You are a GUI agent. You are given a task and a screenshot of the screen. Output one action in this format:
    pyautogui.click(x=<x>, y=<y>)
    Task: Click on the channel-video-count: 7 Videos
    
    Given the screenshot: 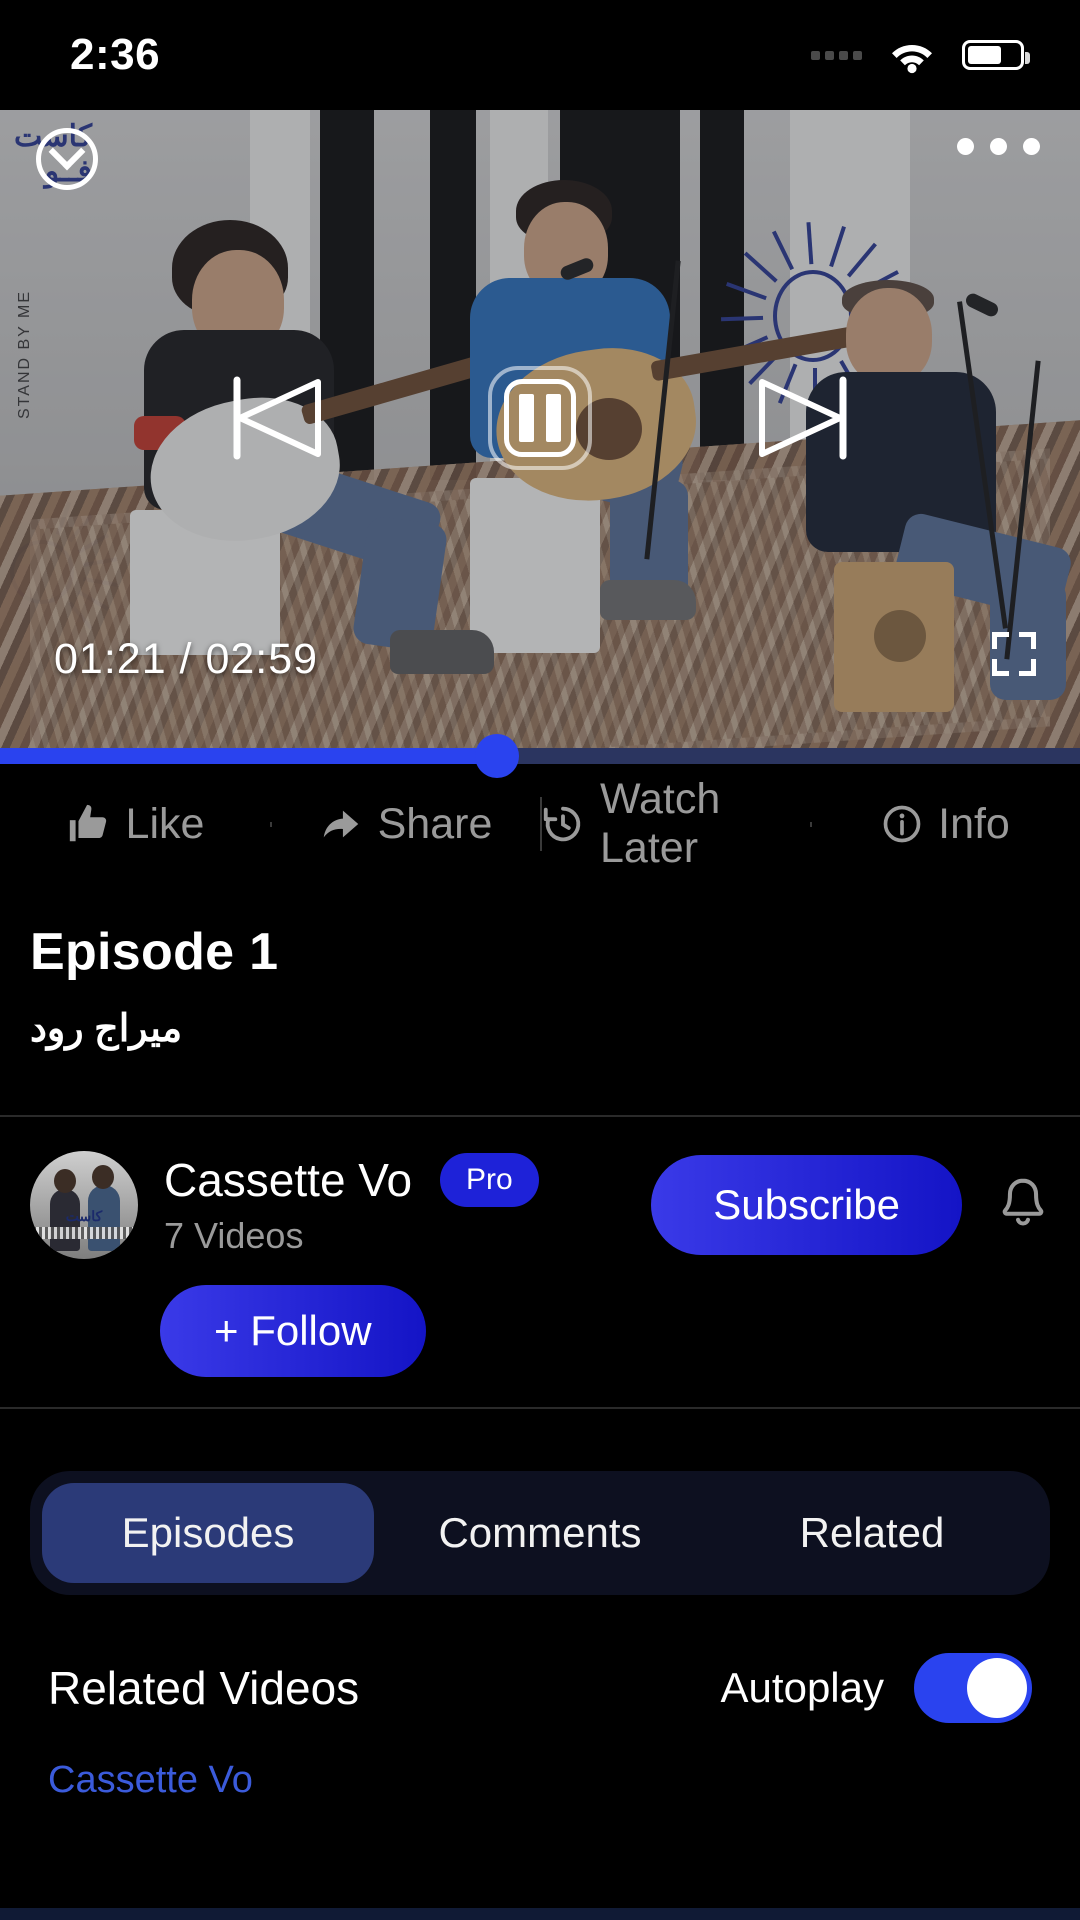 What is the action you would take?
    pyautogui.click(x=234, y=1235)
    